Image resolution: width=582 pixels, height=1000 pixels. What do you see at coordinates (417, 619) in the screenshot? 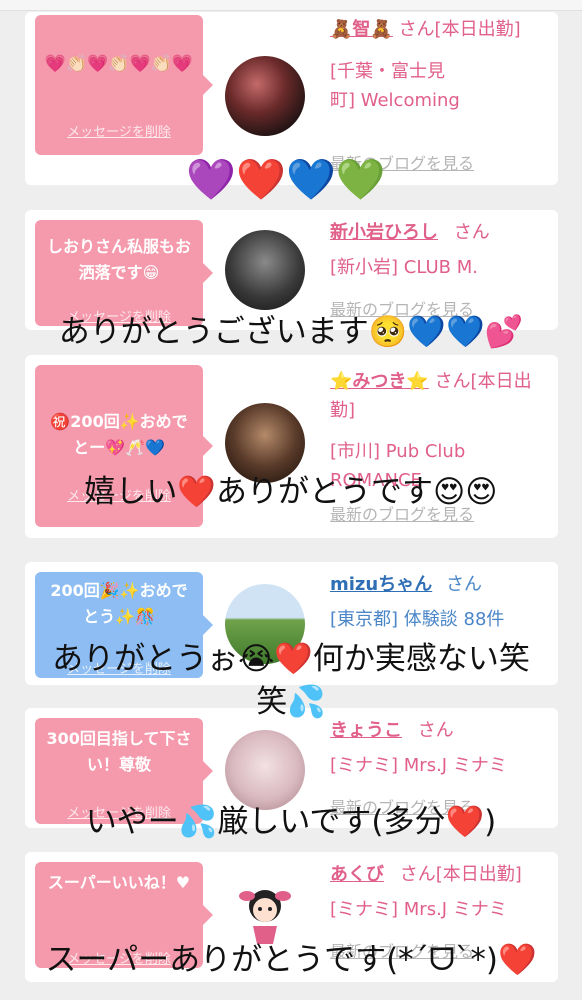
I see `user-location: [東京都] 体験談 88件` at bounding box center [417, 619].